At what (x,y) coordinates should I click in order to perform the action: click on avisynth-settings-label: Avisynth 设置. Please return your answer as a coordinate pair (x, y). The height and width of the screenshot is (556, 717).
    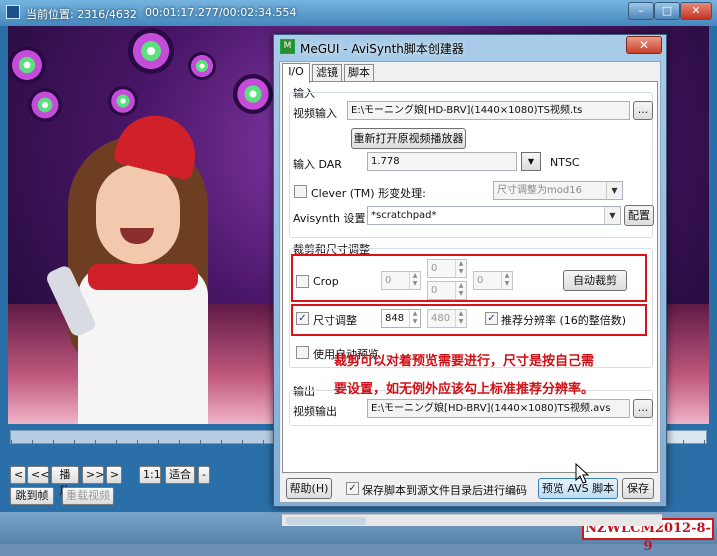
    Looking at the image, I should click on (329, 218).